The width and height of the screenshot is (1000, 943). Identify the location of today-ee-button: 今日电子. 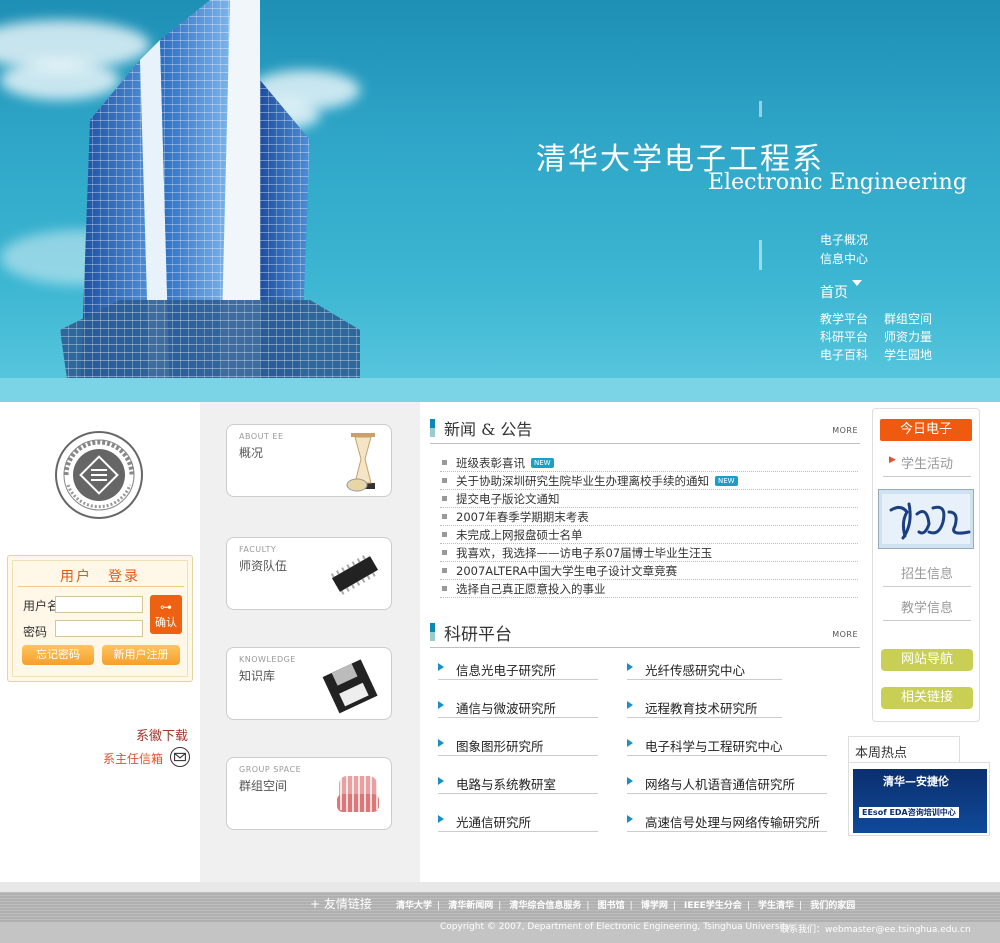
(926, 430).